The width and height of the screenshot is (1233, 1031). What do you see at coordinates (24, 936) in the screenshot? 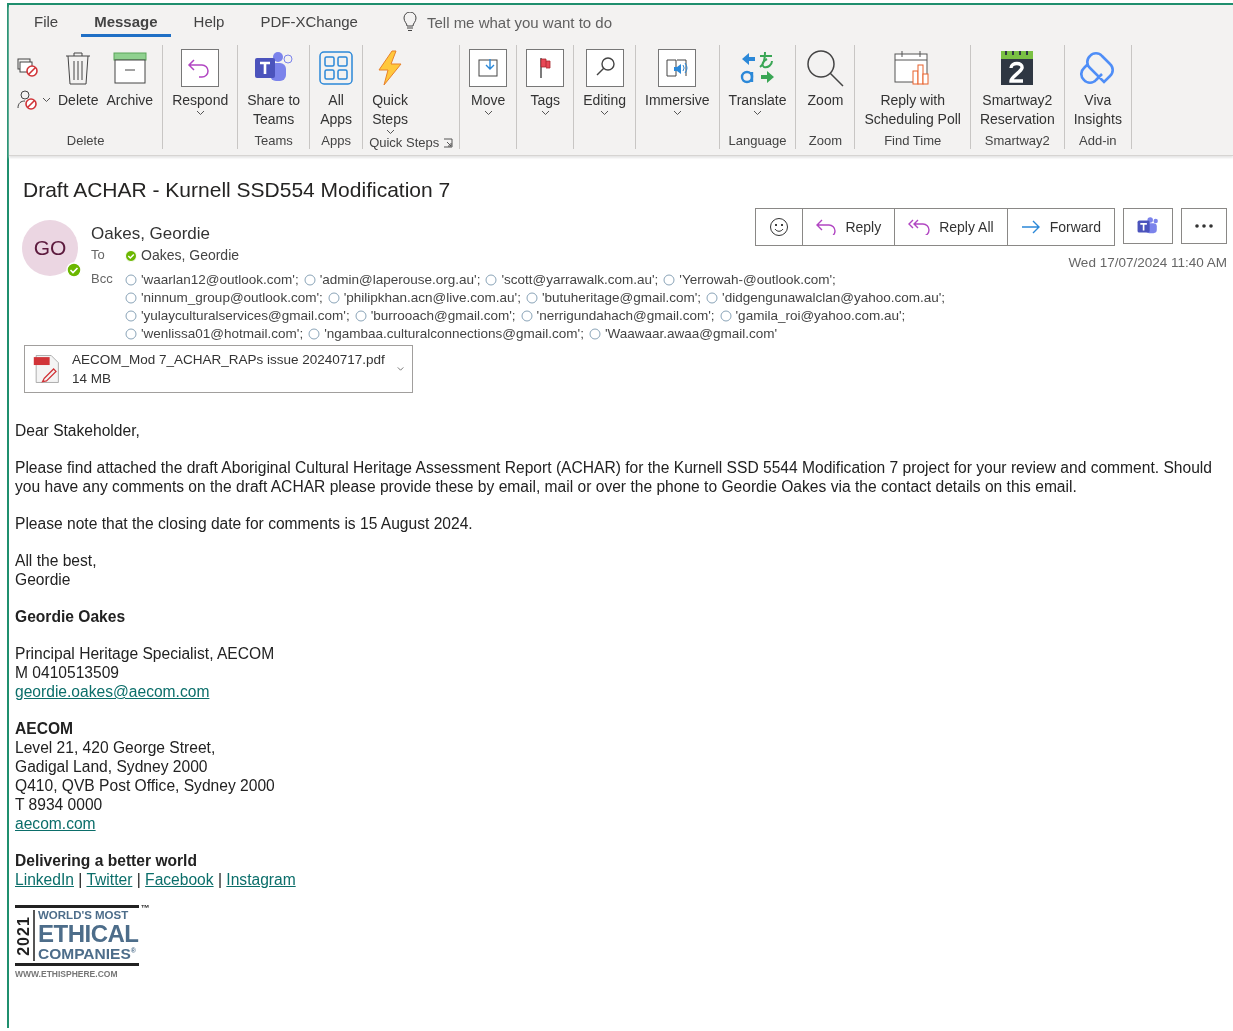
I see `logo-year: 2021` at bounding box center [24, 936].